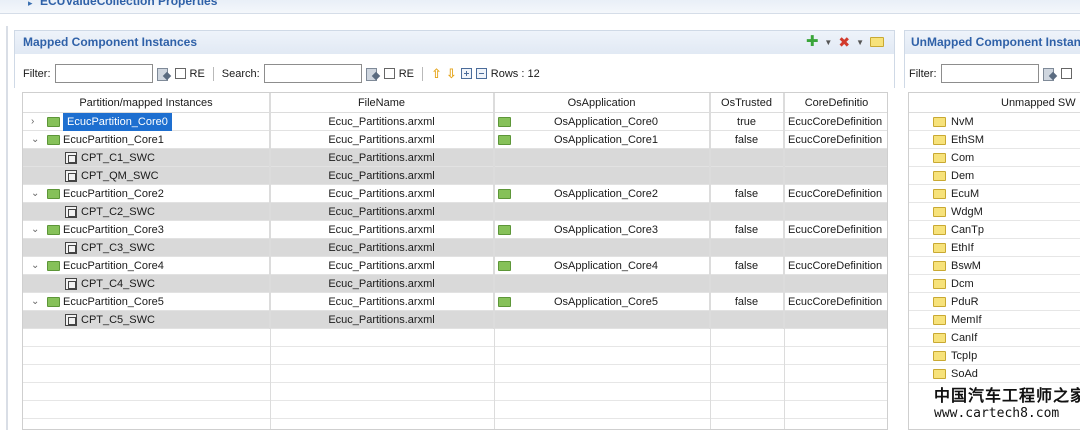  Describe the element at coordinates (1007, 395) in the screenshot. I see `watermark-cn: 中国汽车工程师之家` at that location.